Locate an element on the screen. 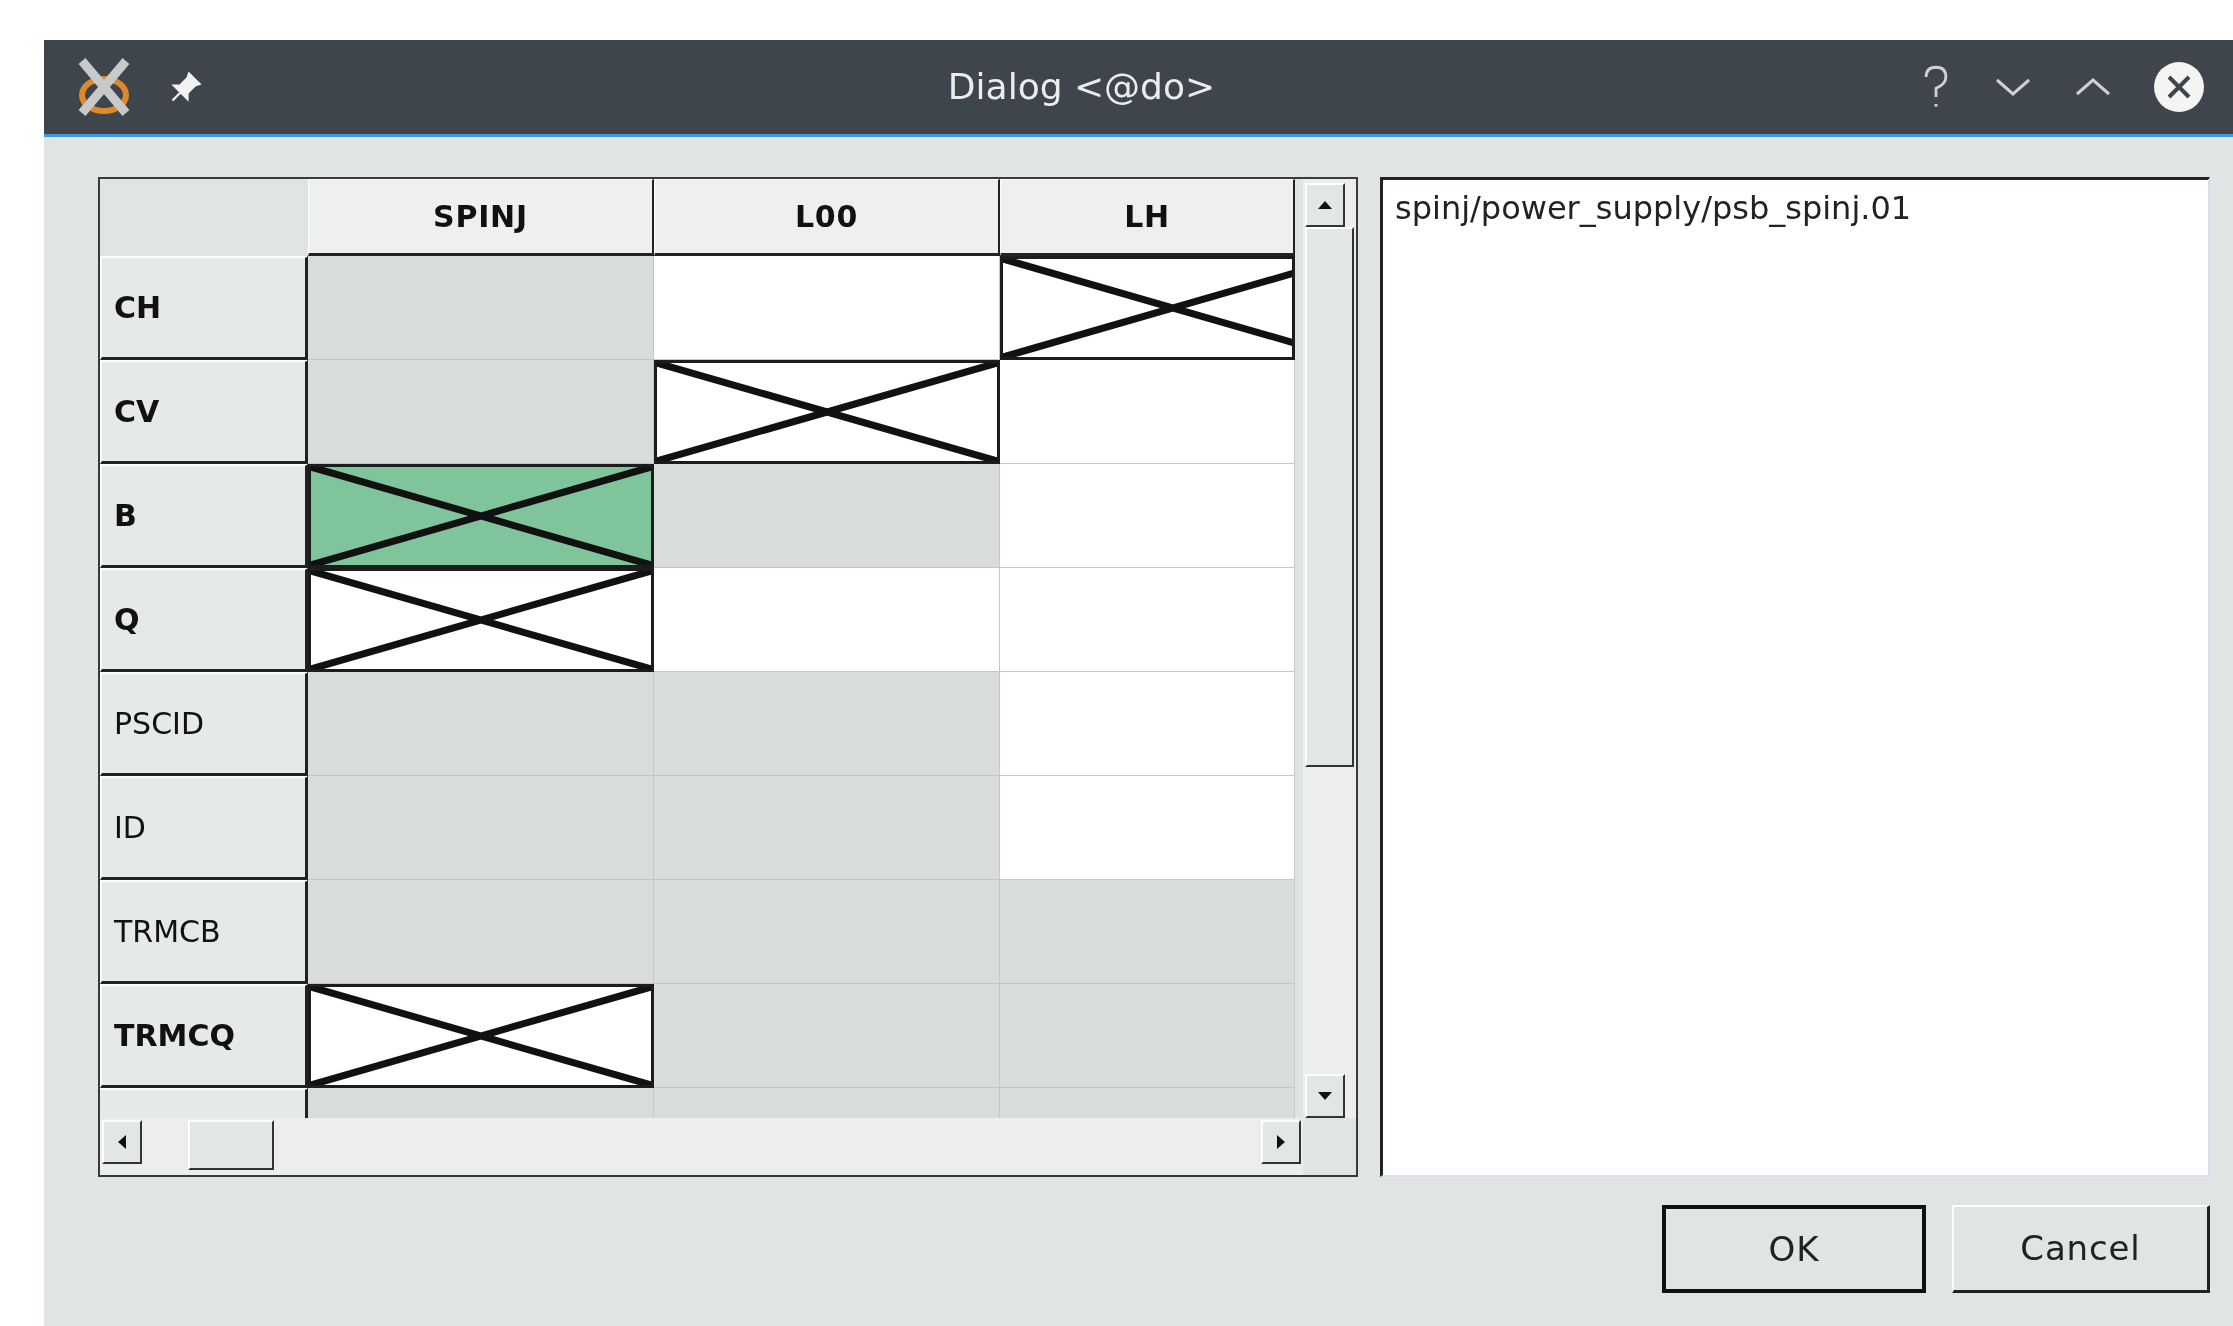 The image size is (2233, 1326). triangle-right-icon is located at coordinates (1281, 1142).